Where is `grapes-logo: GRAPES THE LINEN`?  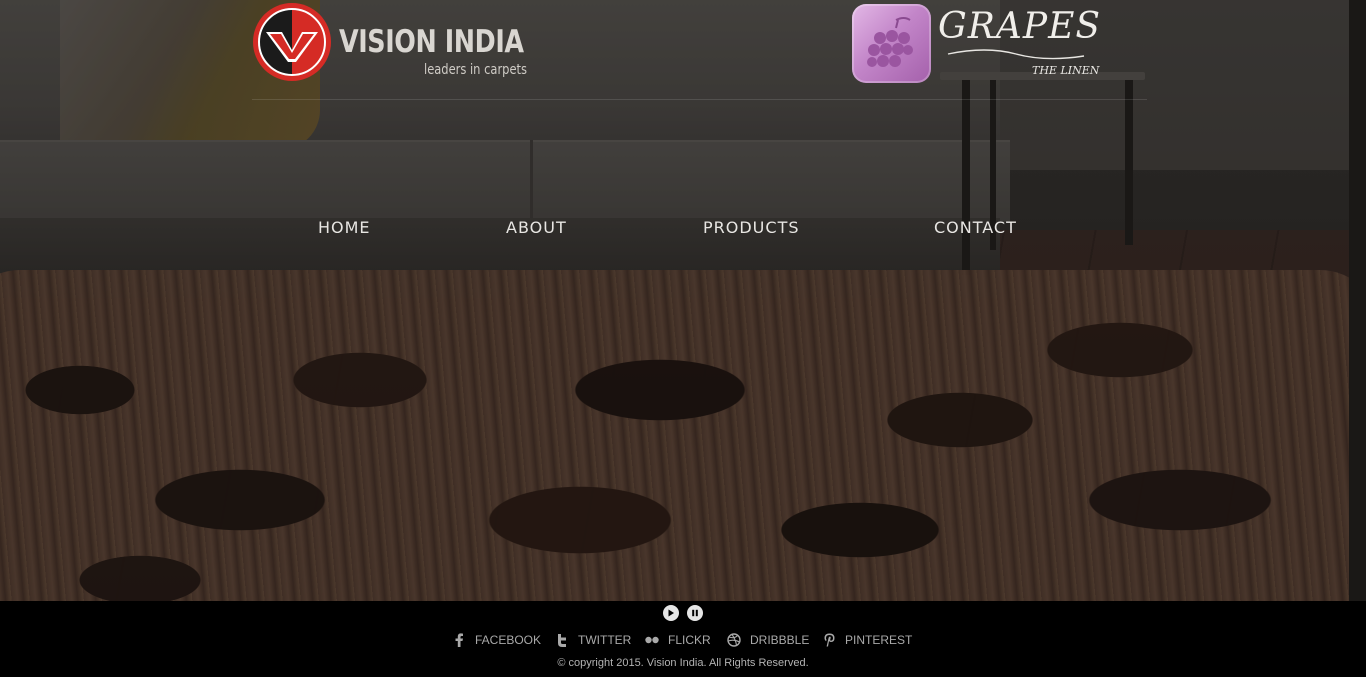
grapes-logo: GRAPES THE LINEN is located at coordinates (976, 45).